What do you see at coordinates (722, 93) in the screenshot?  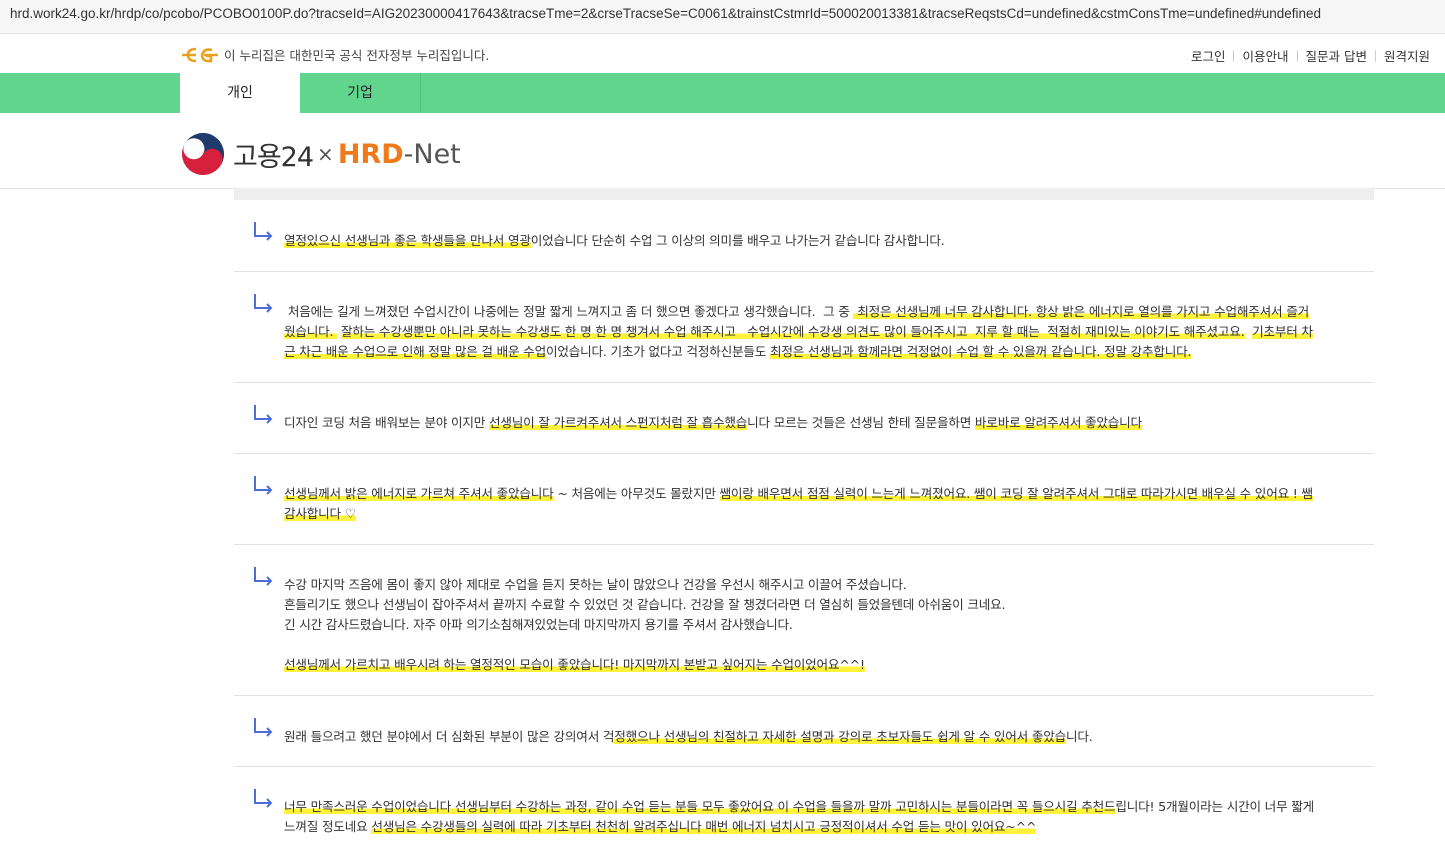 I see `main-nav: 개인 기업` at bounding box center [722, 93].